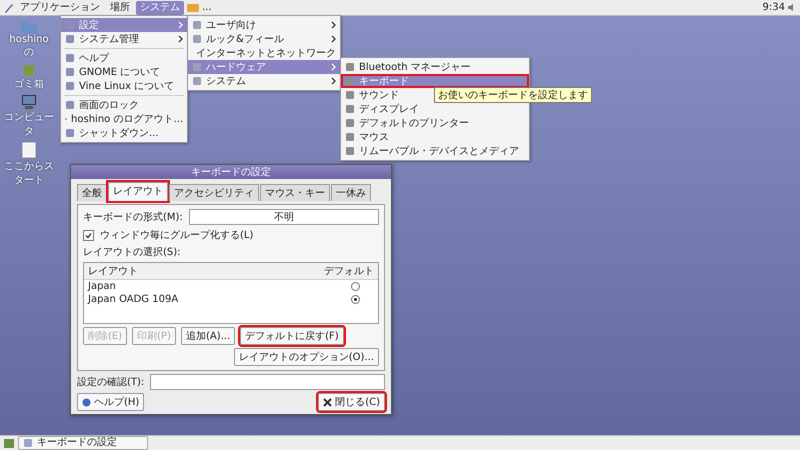 The width and height of the screenshot is (800, 450). I want to click on section-label: レイアウトの選択(S):, so click(132, 252).